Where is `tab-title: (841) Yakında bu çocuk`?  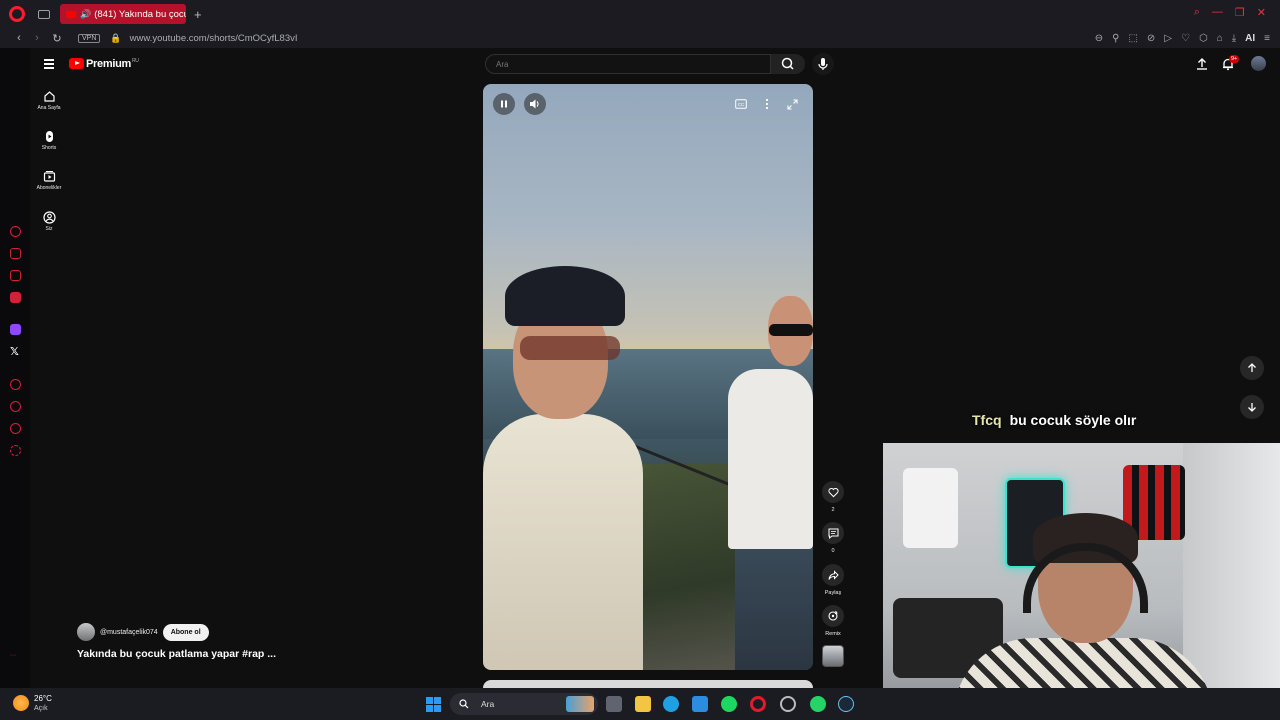
tab-title: (841) Yakında bu çocuk is located at coordinates (140, 14).